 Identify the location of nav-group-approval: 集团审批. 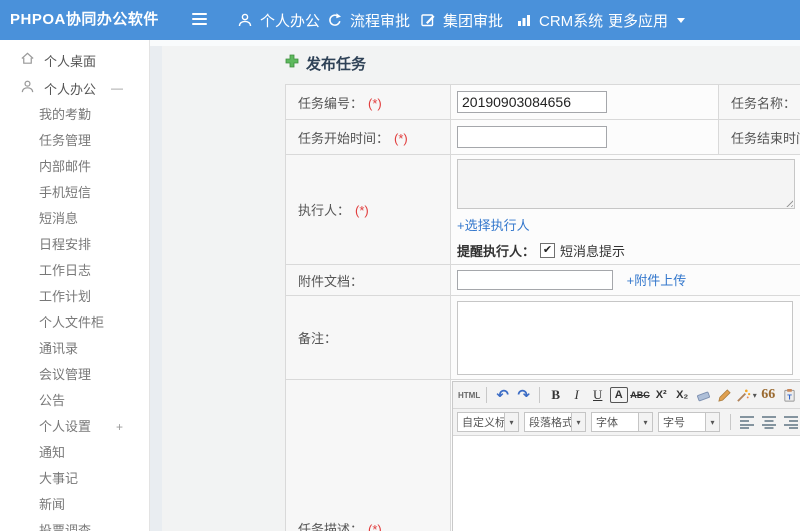
(461, 20).